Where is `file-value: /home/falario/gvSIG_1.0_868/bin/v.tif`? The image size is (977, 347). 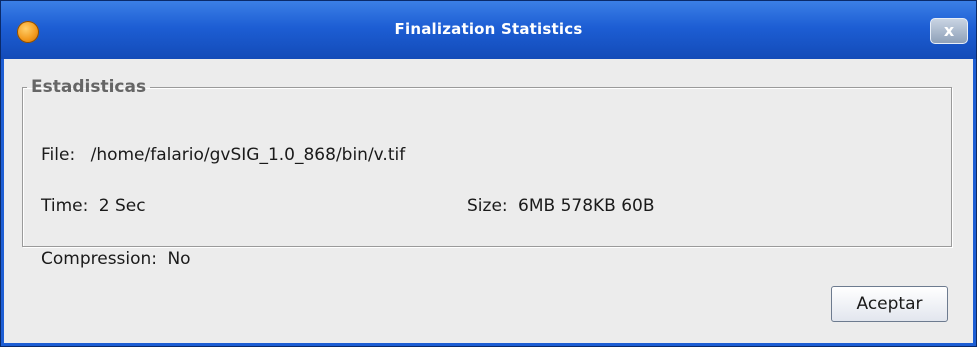
file-value: /home/falario/gvSIG_1.0_868/bin/v.tif is located at coordinates (248, 155).